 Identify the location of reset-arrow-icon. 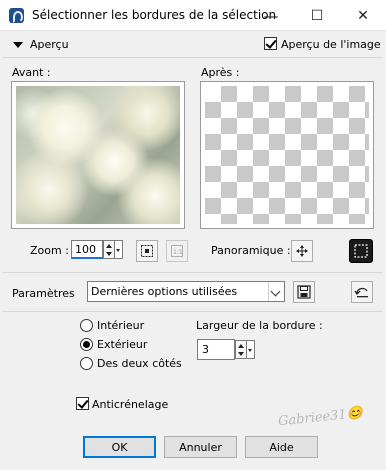
(361, 292).